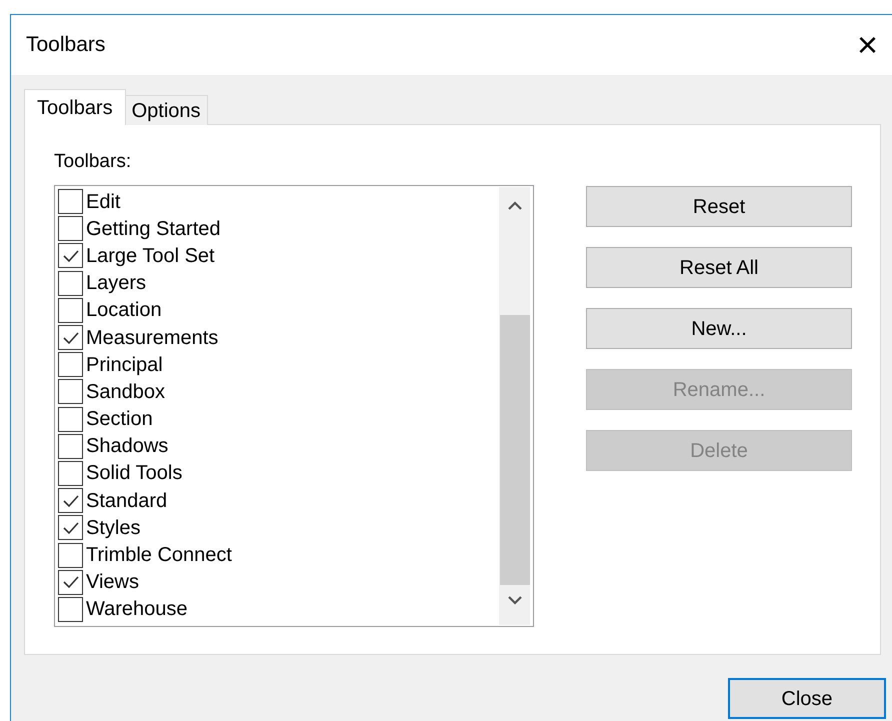 The width and height of the screenshot is (892, 721). I want to click on toolbar-item: Solid Tools, so click(278, 474).